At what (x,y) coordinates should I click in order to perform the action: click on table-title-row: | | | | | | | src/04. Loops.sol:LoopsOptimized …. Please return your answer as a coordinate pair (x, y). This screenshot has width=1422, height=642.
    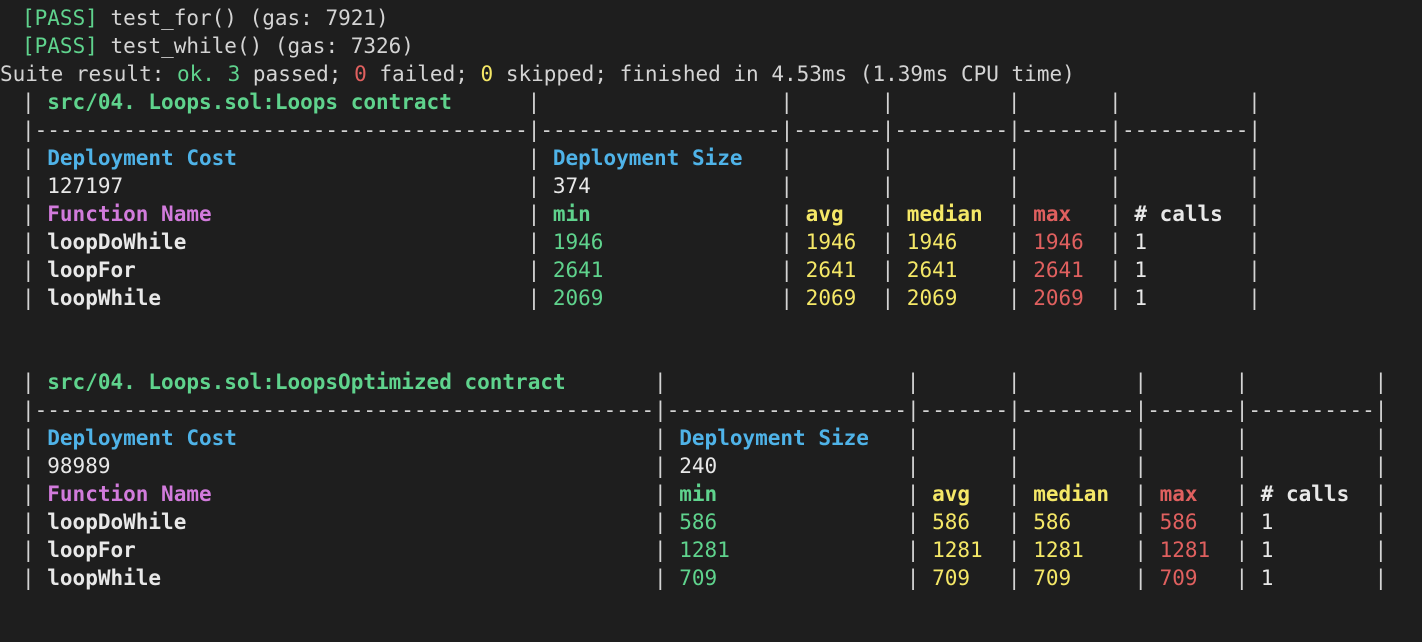
    Looking at the image, I should click on (722, 382).